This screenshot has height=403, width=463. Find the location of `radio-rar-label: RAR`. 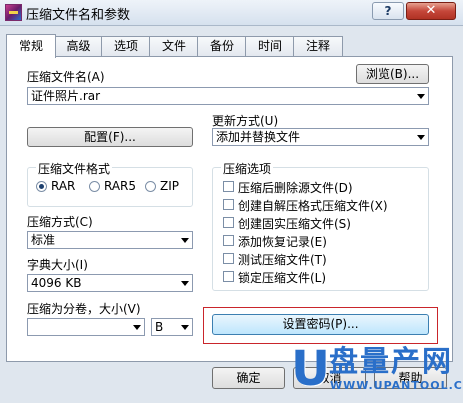

radio-rar-label: RAR is located at coordinates (63, 186).